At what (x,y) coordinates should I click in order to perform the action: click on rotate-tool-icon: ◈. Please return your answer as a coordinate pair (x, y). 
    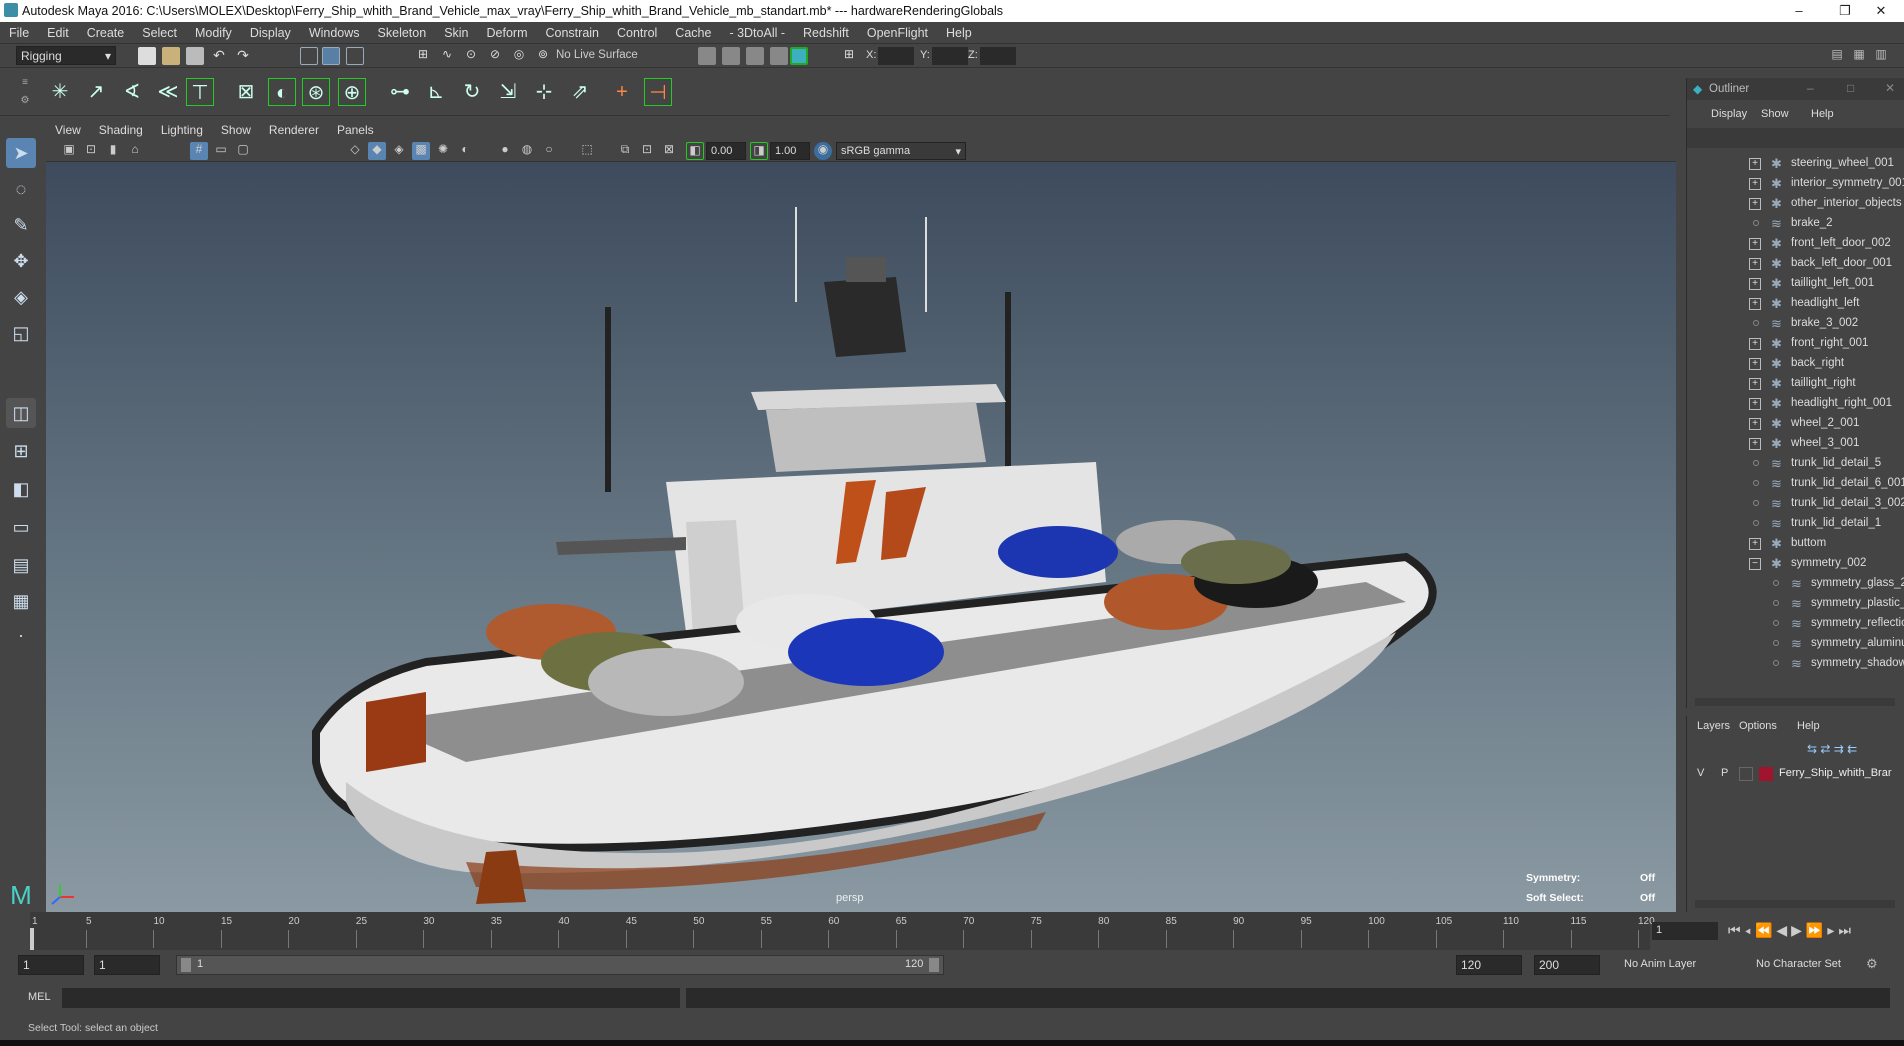
    Looking at the image, I should click on (21, 297).